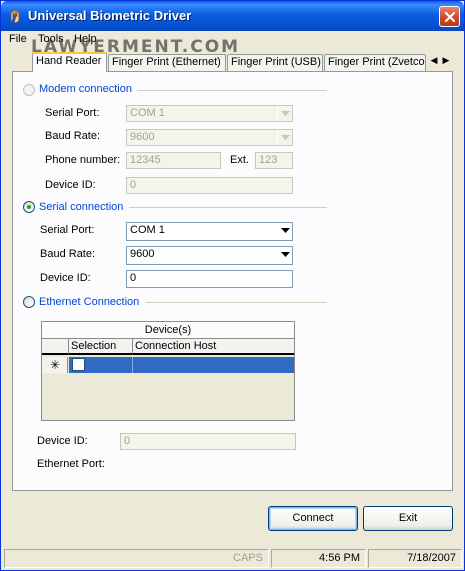 The height and width of the screenshot is (571, 465). I want to click on modem-baud-rate-select: 9600, so click(209, 137).